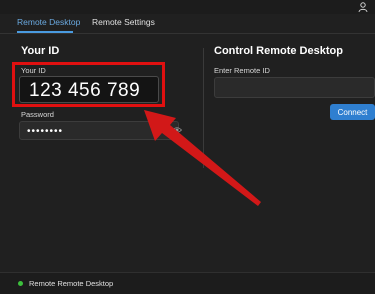  What do you see at coordinates (352, 112) in the screenshot?
I see `connect-button: Connect` at bounding box center [352, 112].